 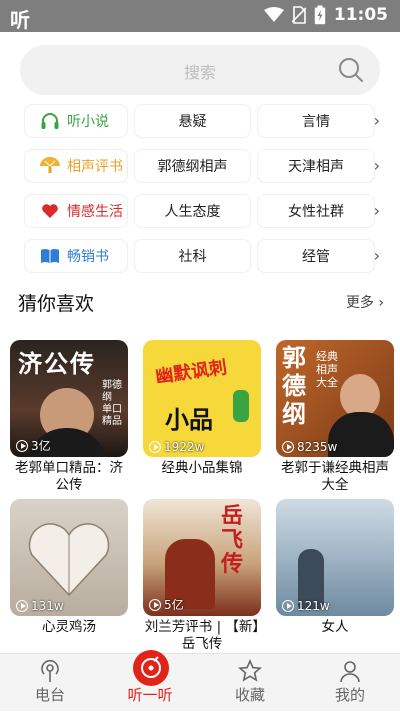 I want to click on nav-label: 我的, so click(x=349, y=695).